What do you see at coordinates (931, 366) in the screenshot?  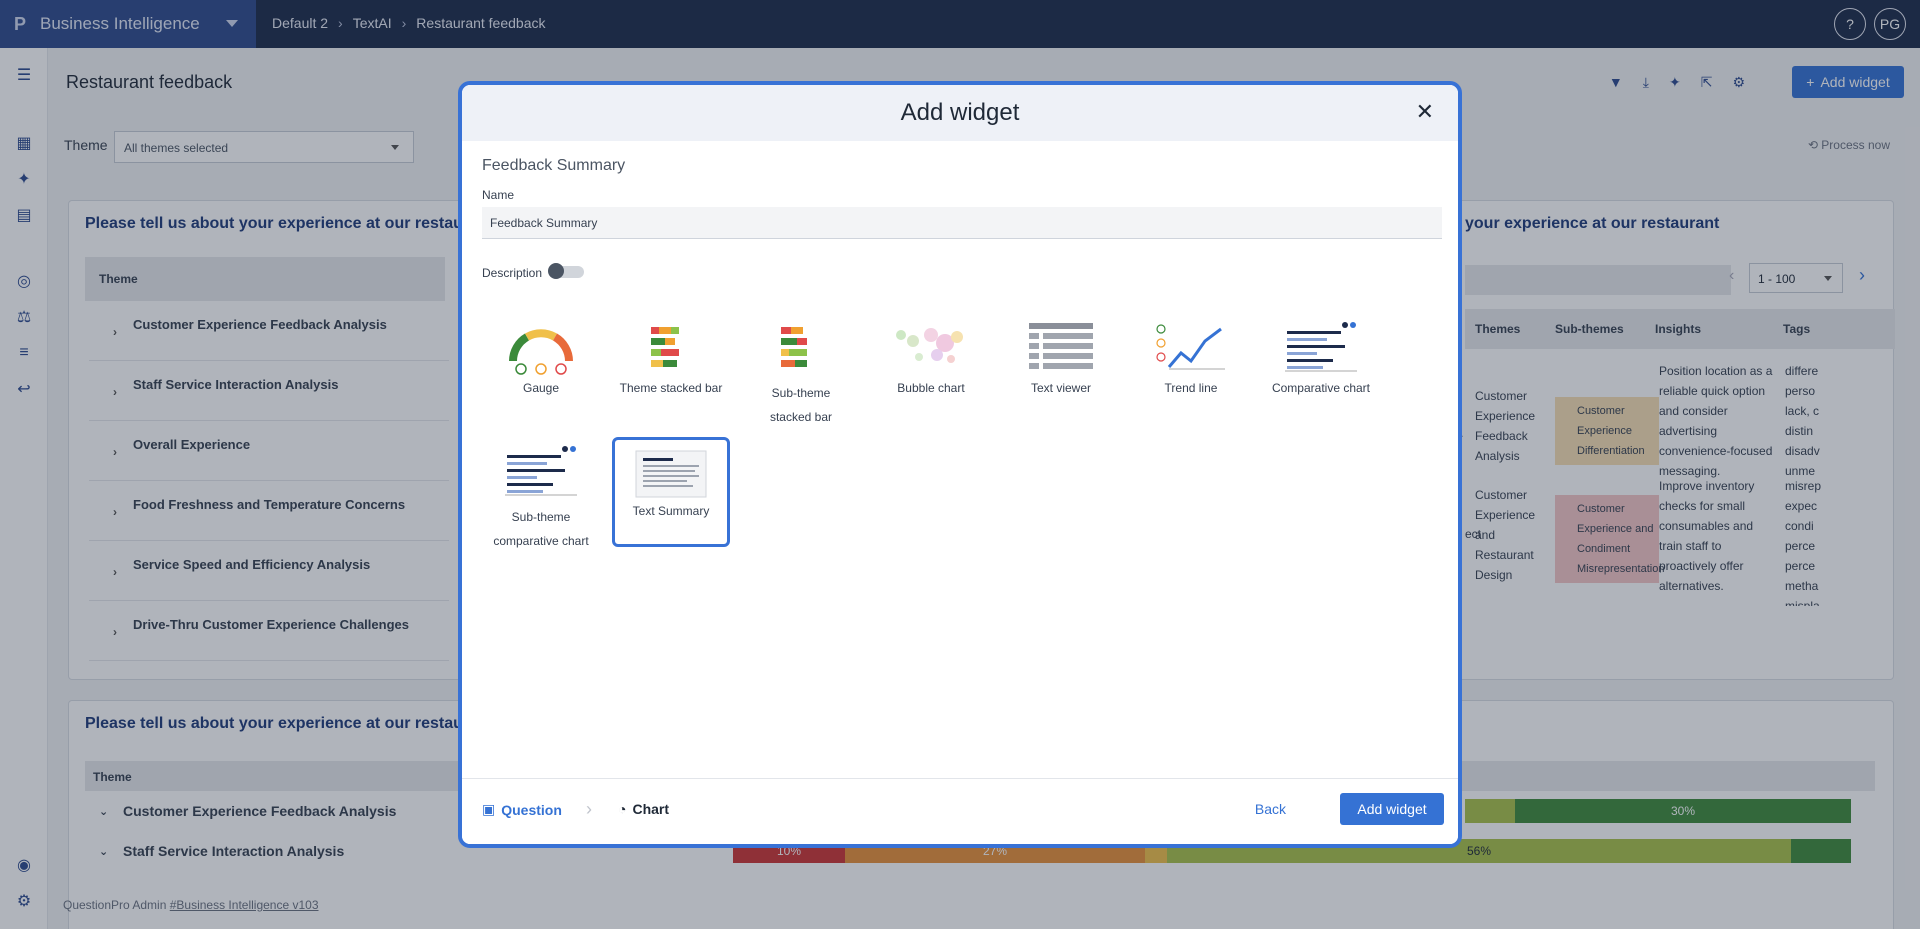 I see `widget-bubble-chart: Bubble chart` at bounding box center [931, 366].